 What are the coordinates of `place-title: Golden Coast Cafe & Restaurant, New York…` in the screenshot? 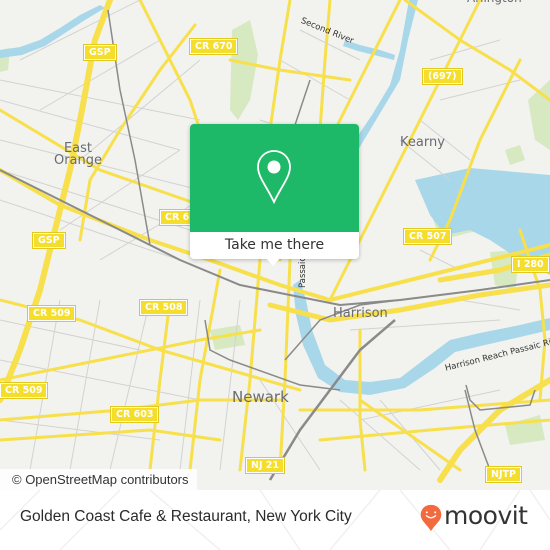 It's located at (186, 516).